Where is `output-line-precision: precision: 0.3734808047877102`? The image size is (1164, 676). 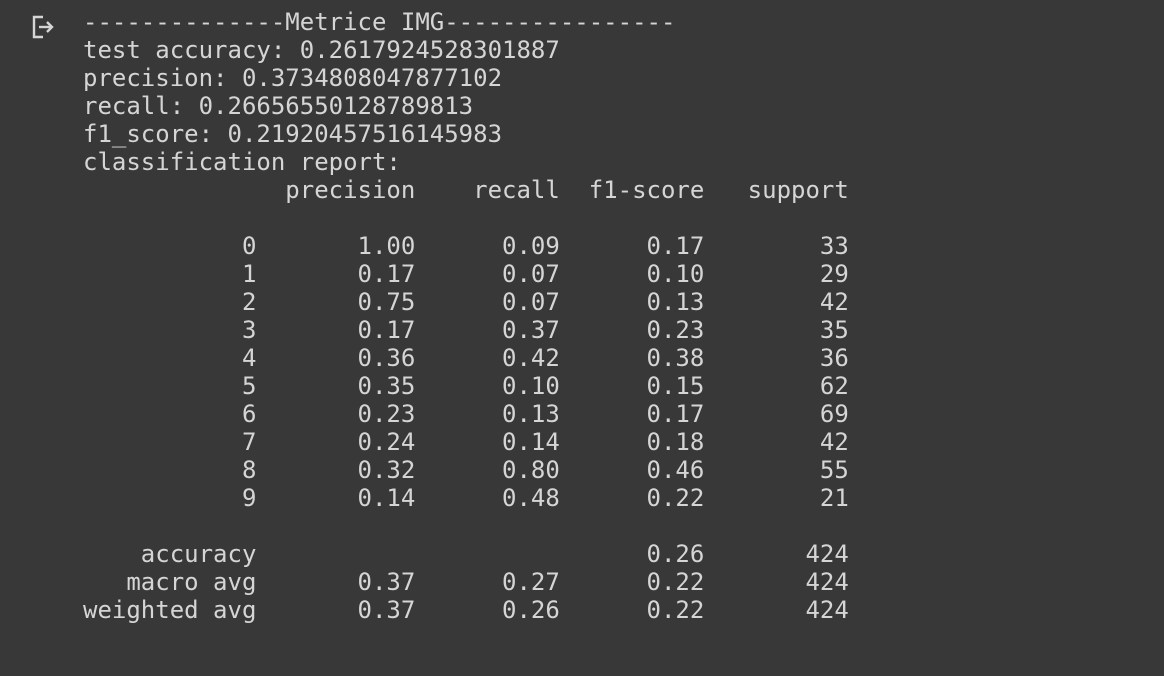
output-line-precision: precision: 0.3734808047877102 is located at coordinates (293, 78).